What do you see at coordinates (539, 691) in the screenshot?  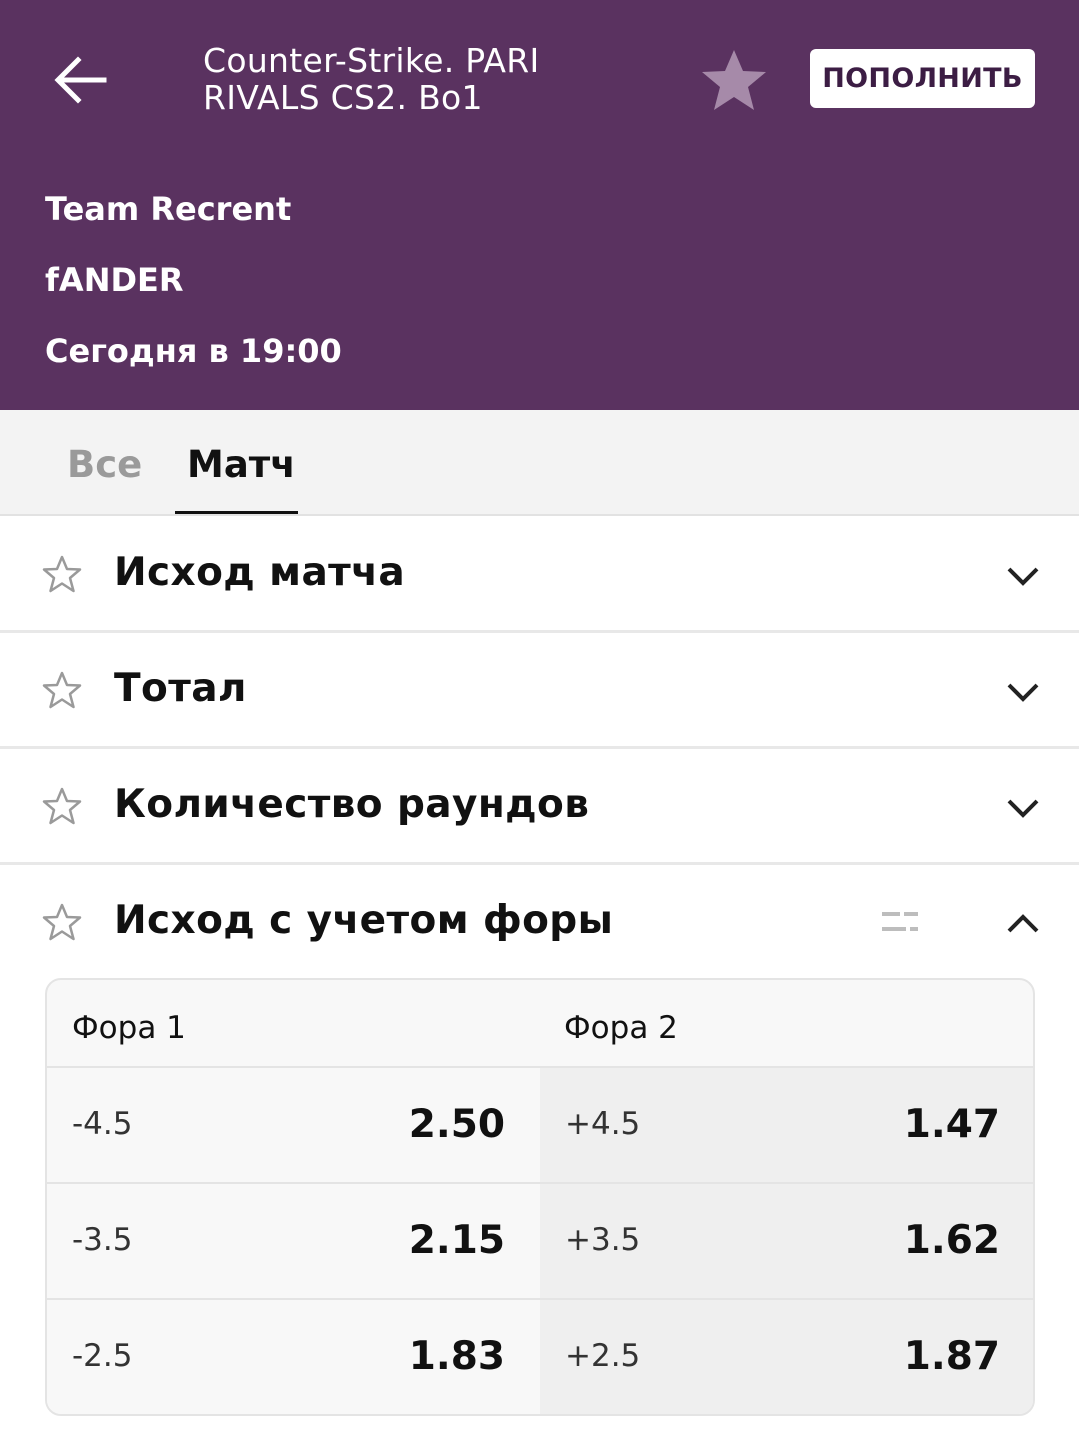 I see `market-total: Тотал` at bounding box center [539, 691].